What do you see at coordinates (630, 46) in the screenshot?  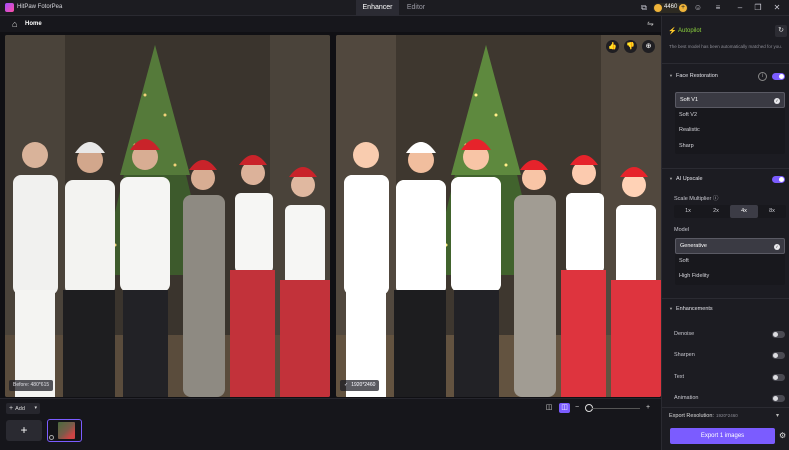 I see `thumbs-down-icon: 👎` at bounding box center [630, 46].